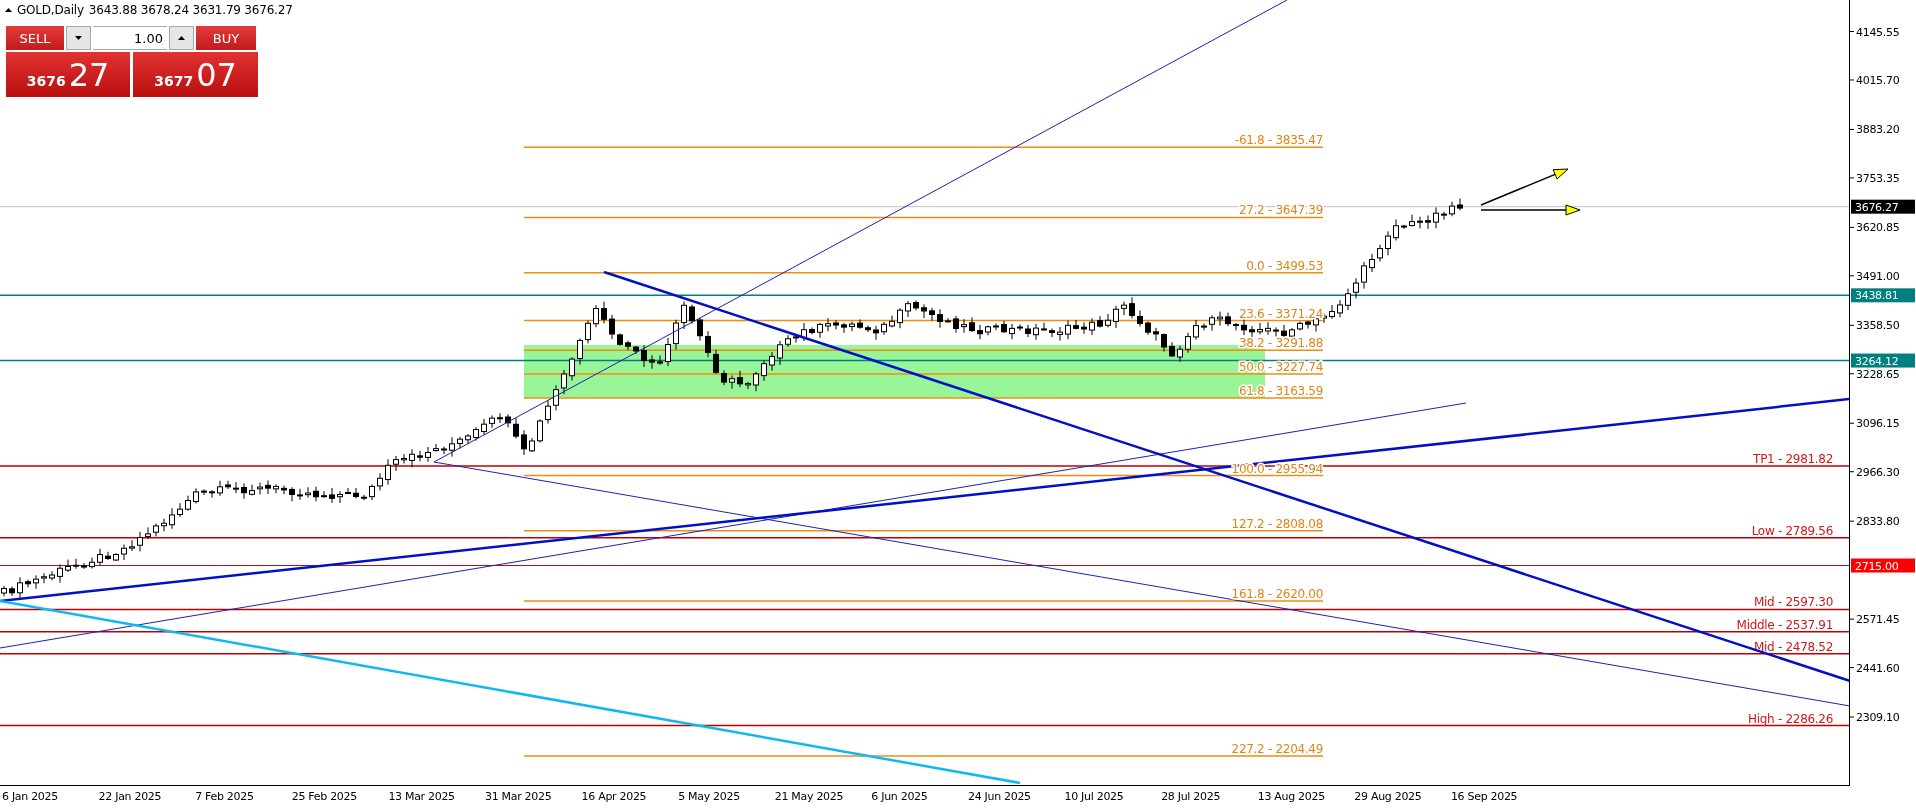  What do you see at coordinates (130, 38) in the screenshot?
I see `volume-field: 1.00` at bounding box center [130, 38].